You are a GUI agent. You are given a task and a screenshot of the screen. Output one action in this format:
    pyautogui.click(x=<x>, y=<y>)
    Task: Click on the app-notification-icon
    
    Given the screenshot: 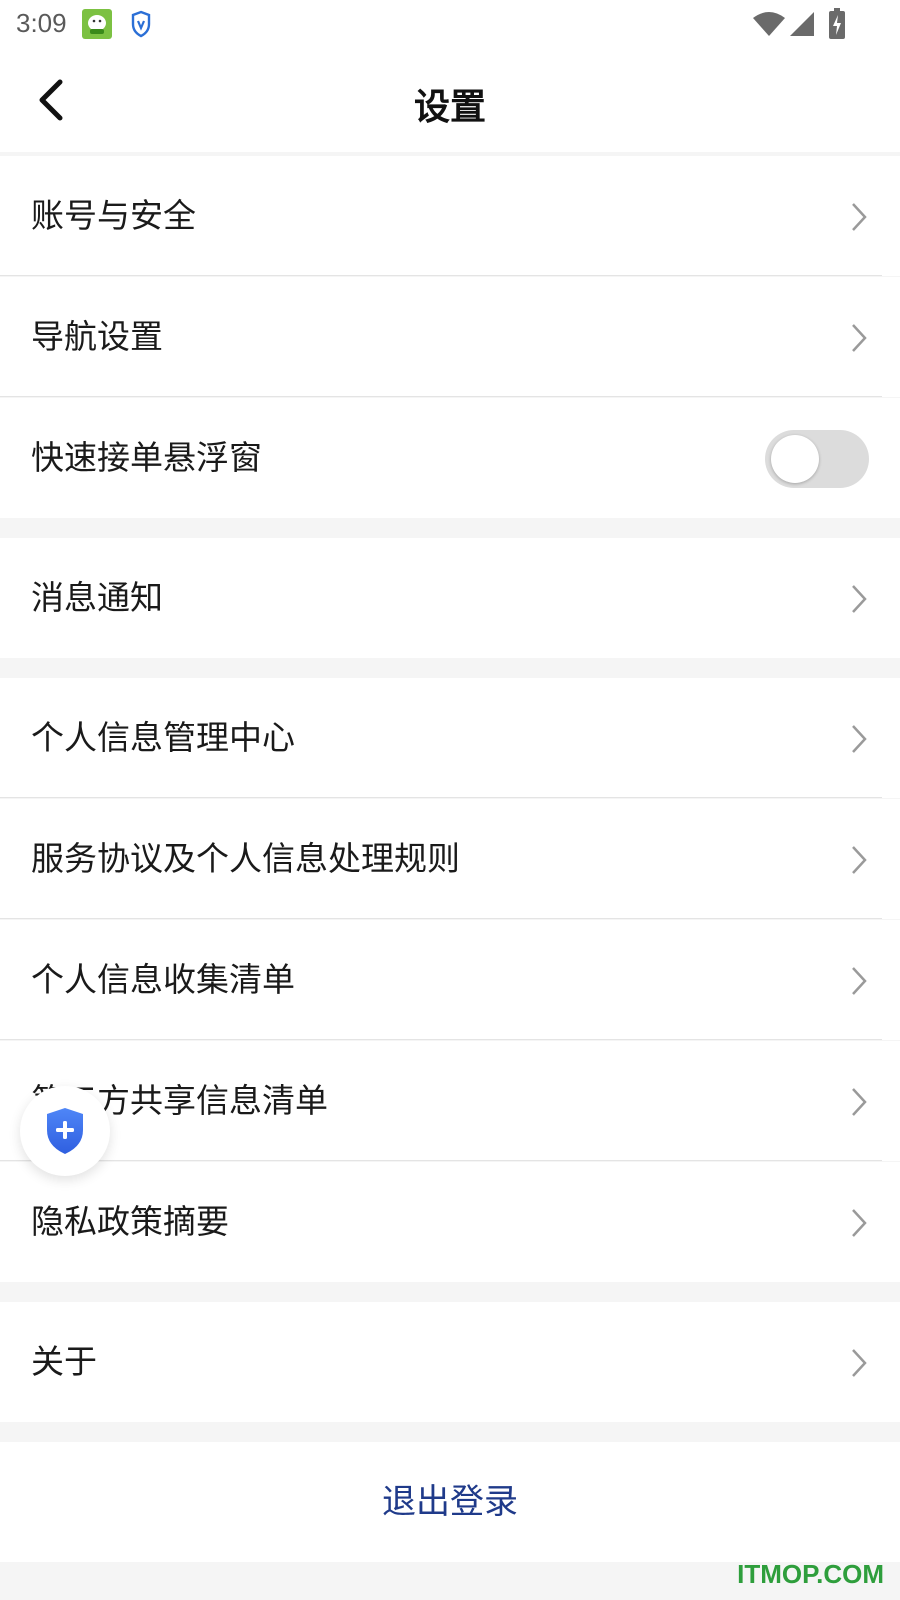 What is the action you would take?
    pyautogui.click(x=97, y=24)
    